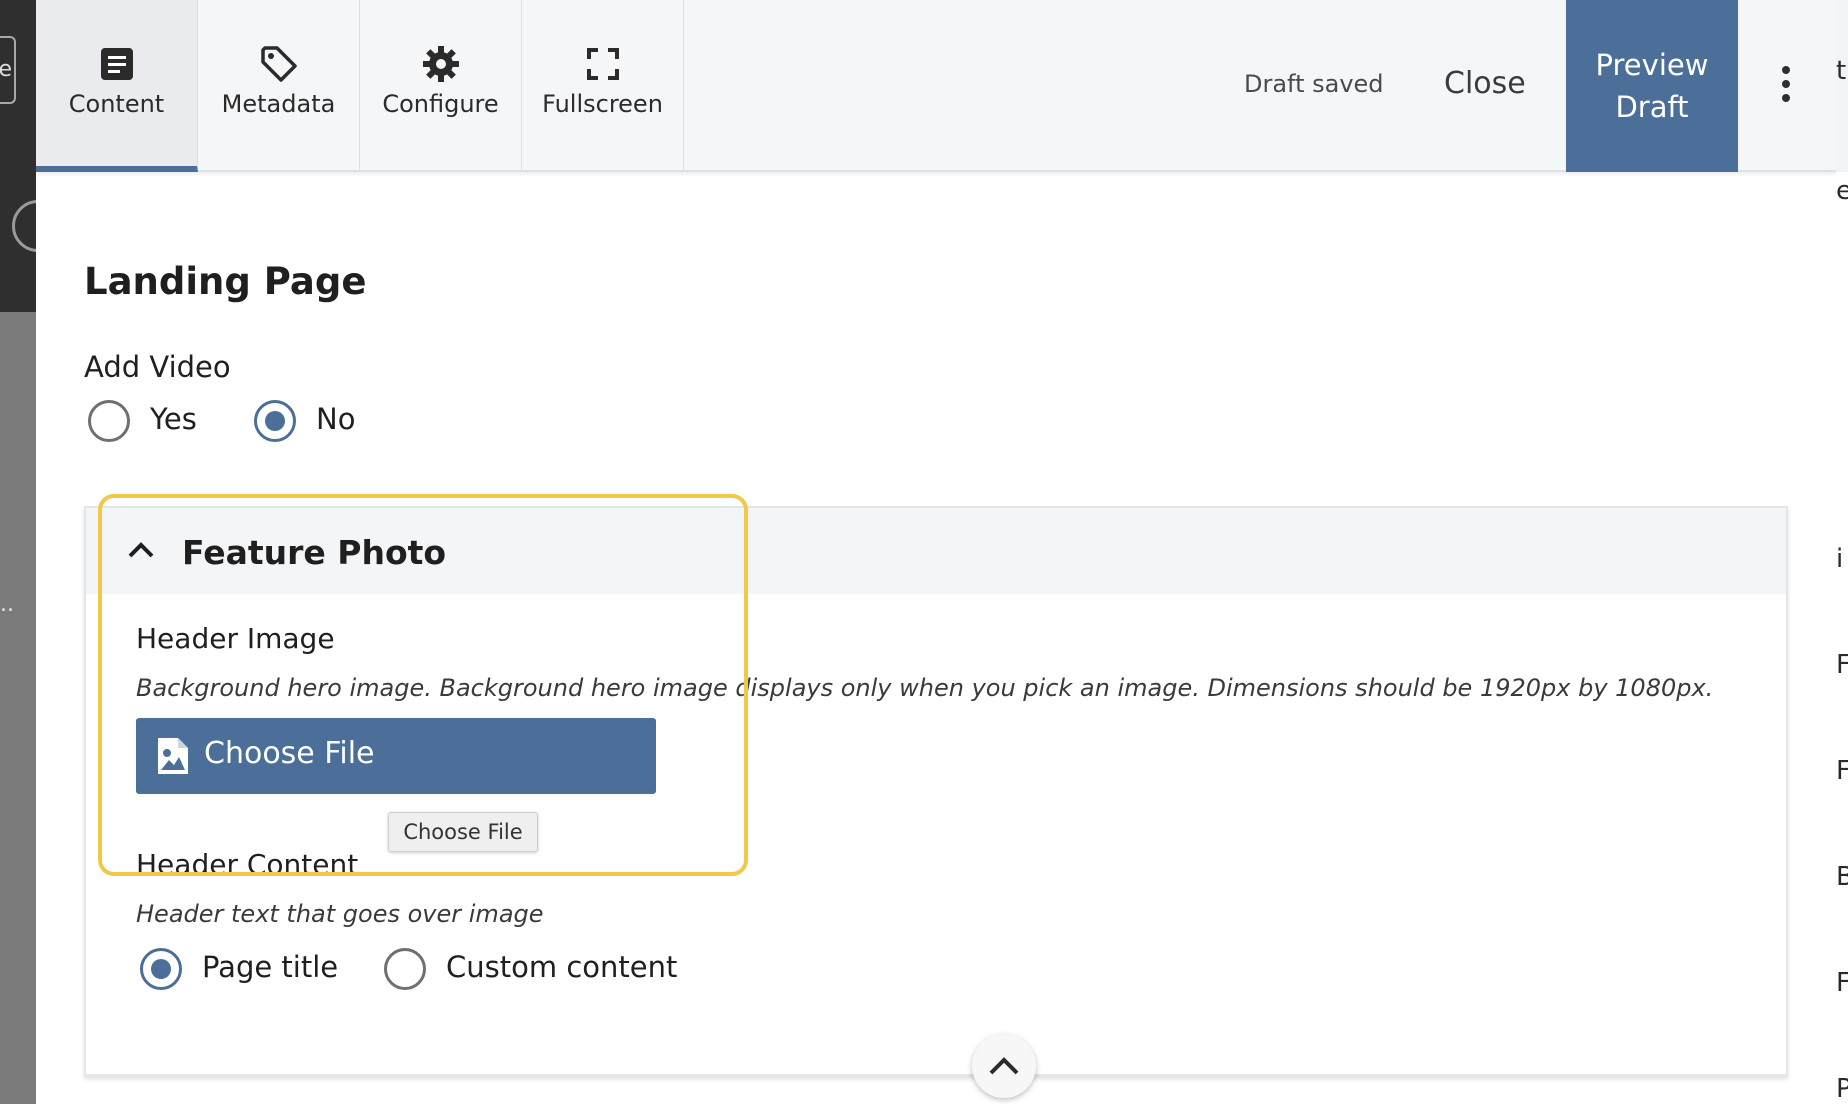 Image resolution: width=1848 pixels, height=1104 pixels. What do you see at coordinates (440, 104) in the screenshot?
I see `tab-label: Configure` at bounding box center [440, 104].